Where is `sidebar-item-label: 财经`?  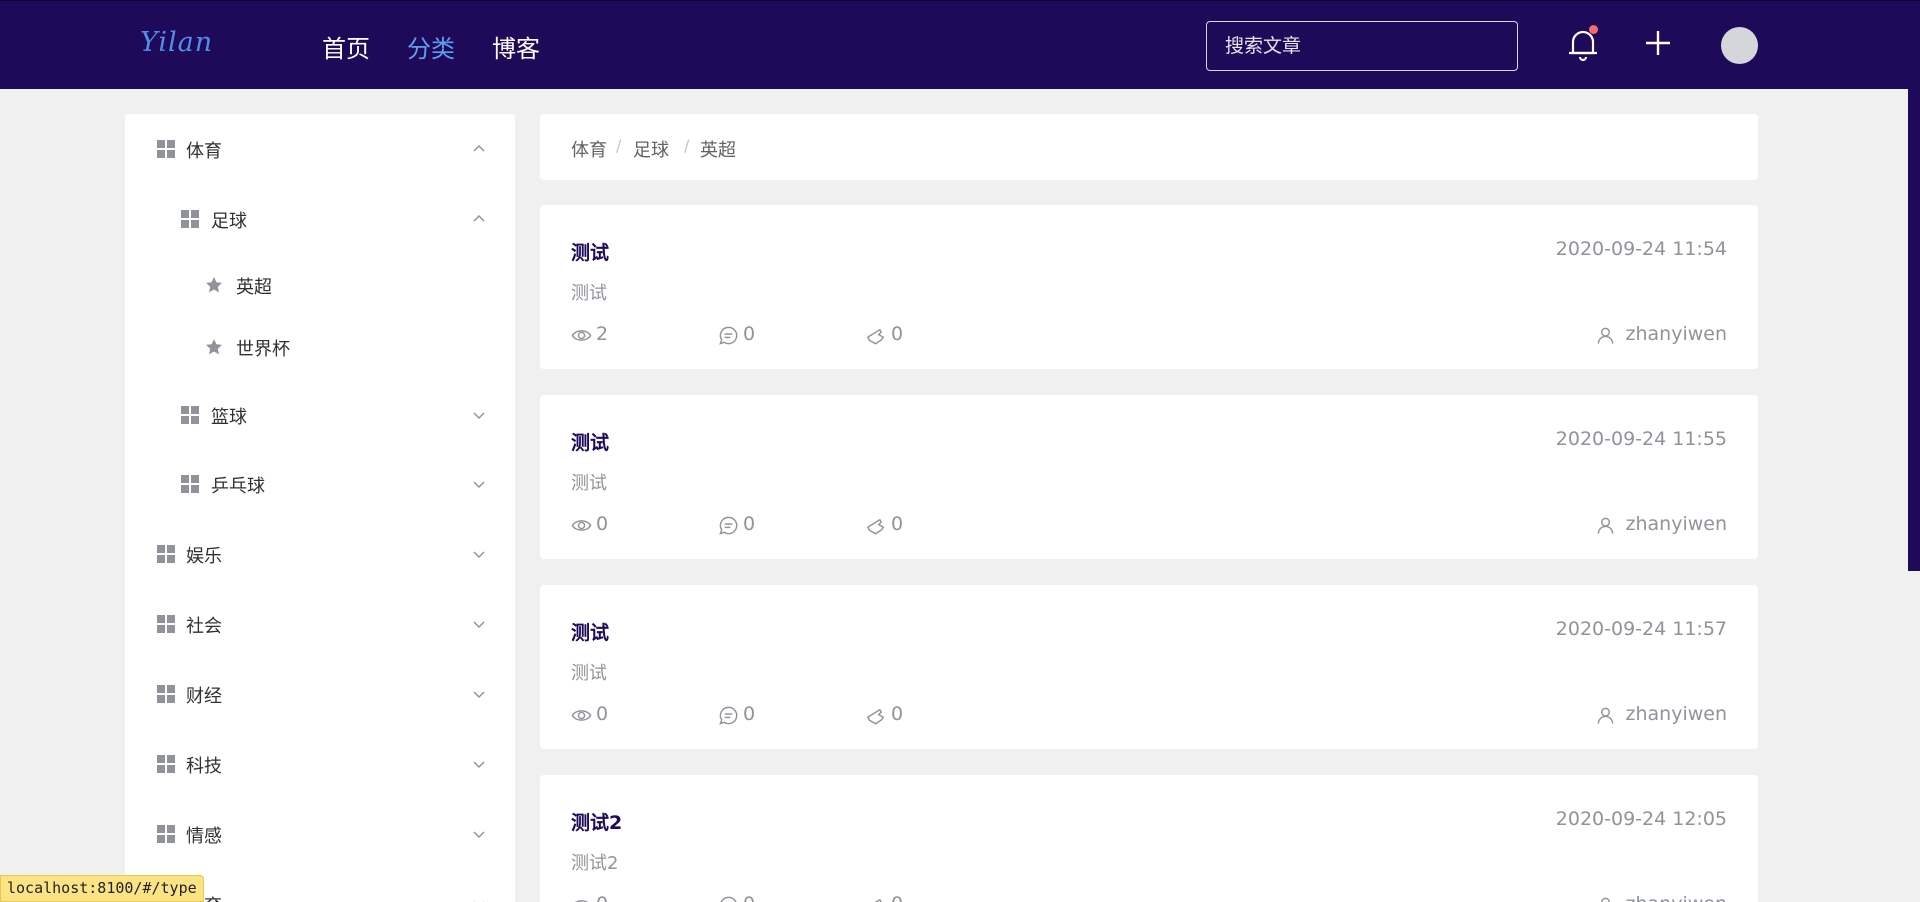 sidebar-item-label: 财经 is located at coordinates (204, 696).